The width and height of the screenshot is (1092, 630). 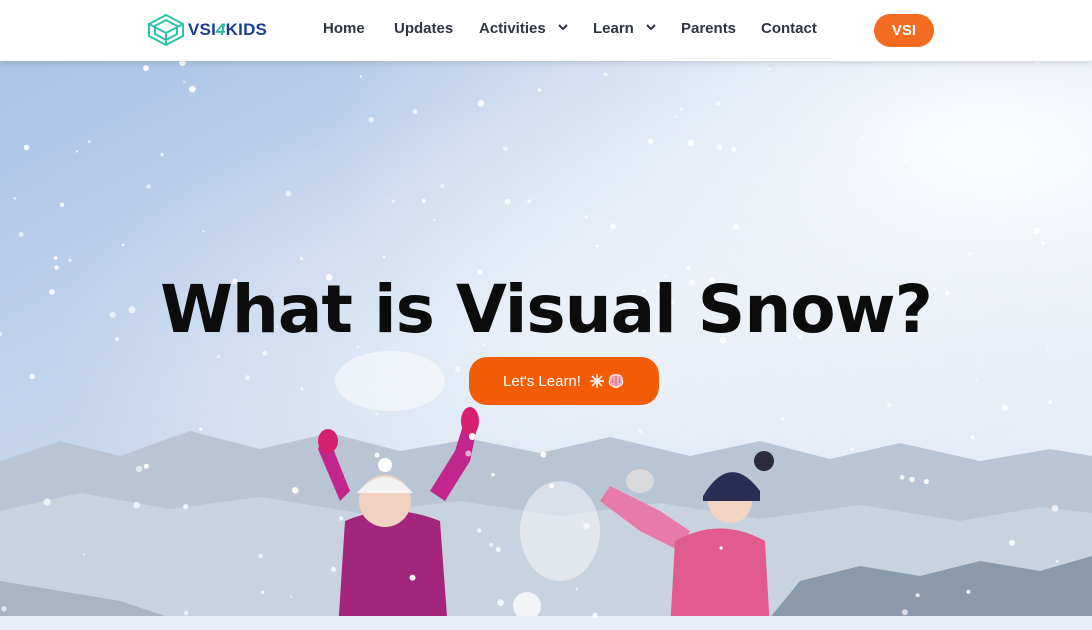 I want to click on logo-text: VSI4KIDS, so click(x=228, y=29).